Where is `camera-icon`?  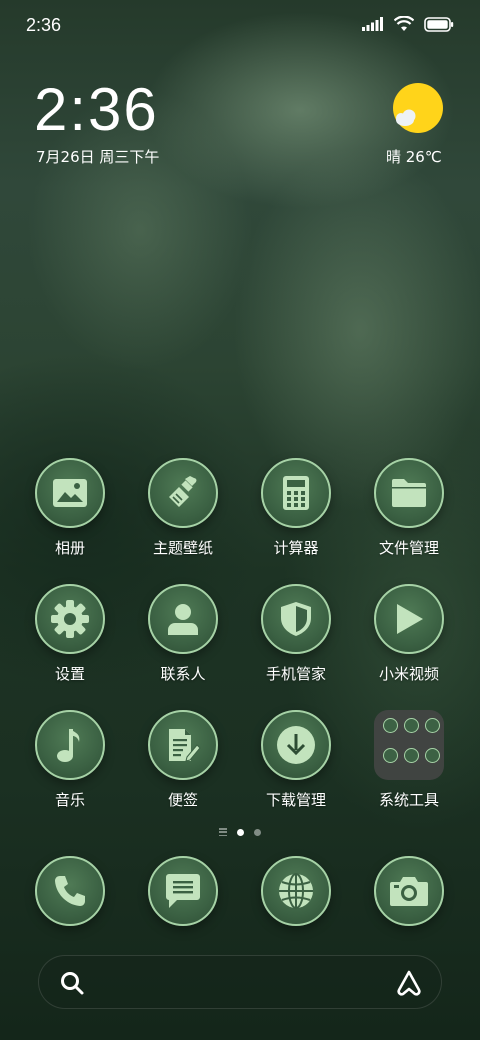 camera-icon is located at coordinates (409, 891).